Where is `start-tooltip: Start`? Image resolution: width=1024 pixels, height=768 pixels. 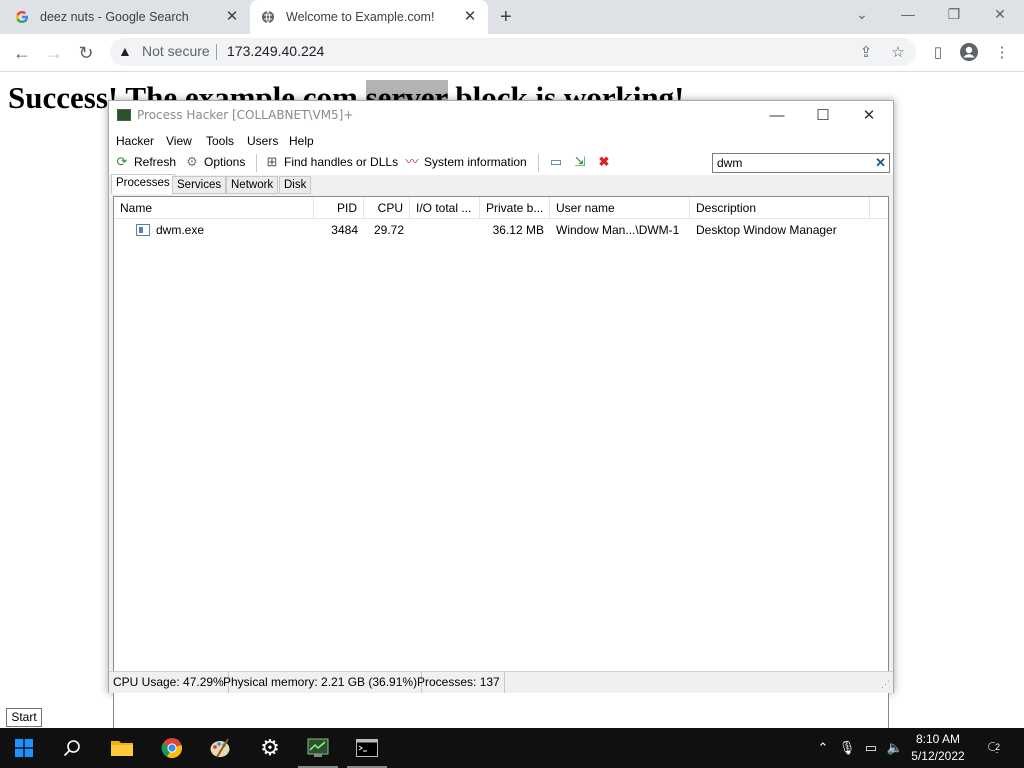
start-tooltip: Start is located at coordinates (24, 717).